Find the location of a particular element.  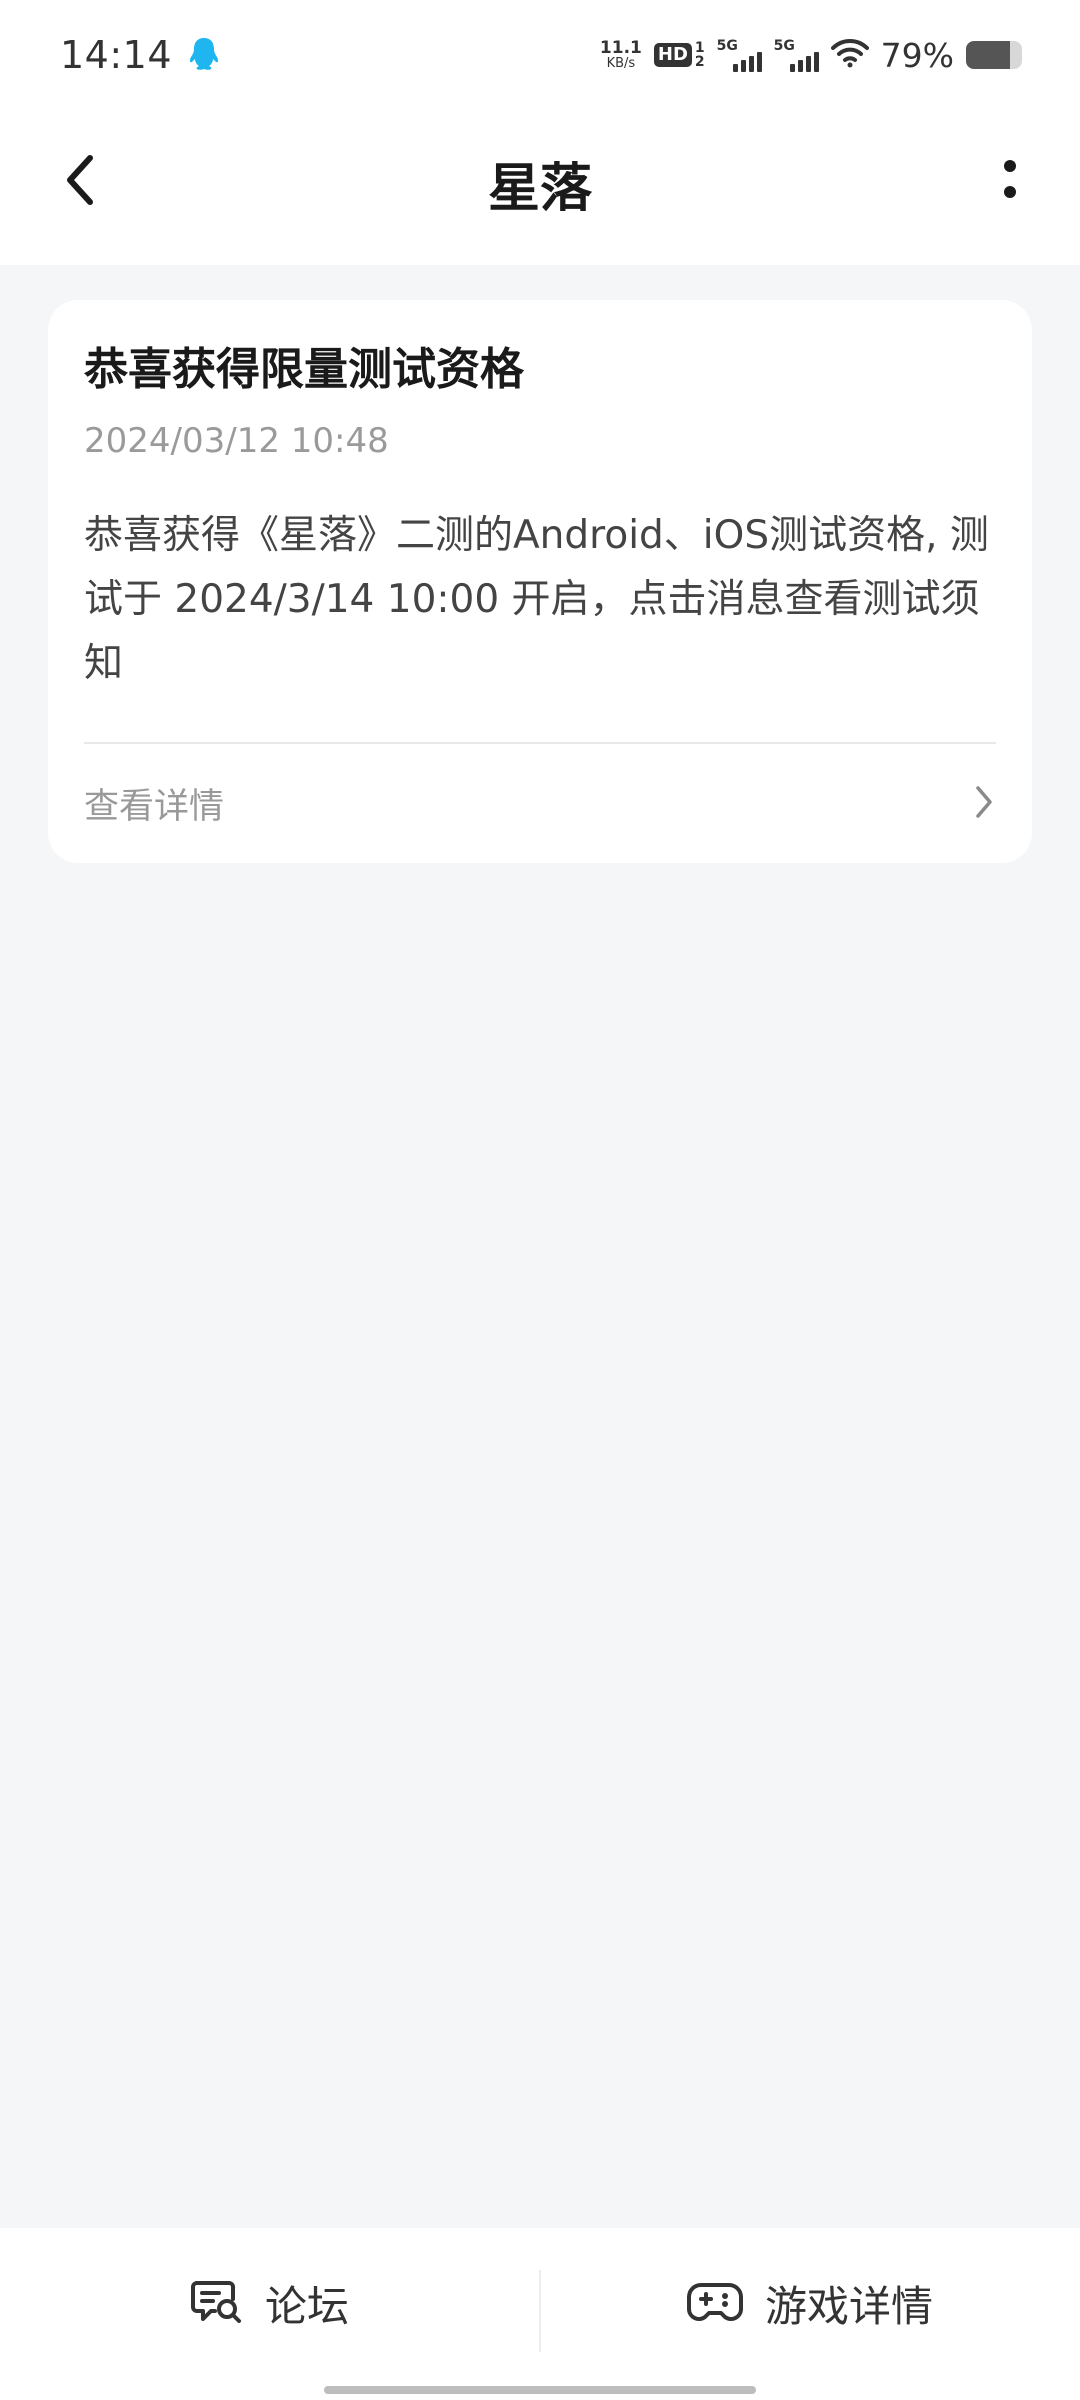

sim2-signal-icon: 5G is located at coordinates (796, 55).